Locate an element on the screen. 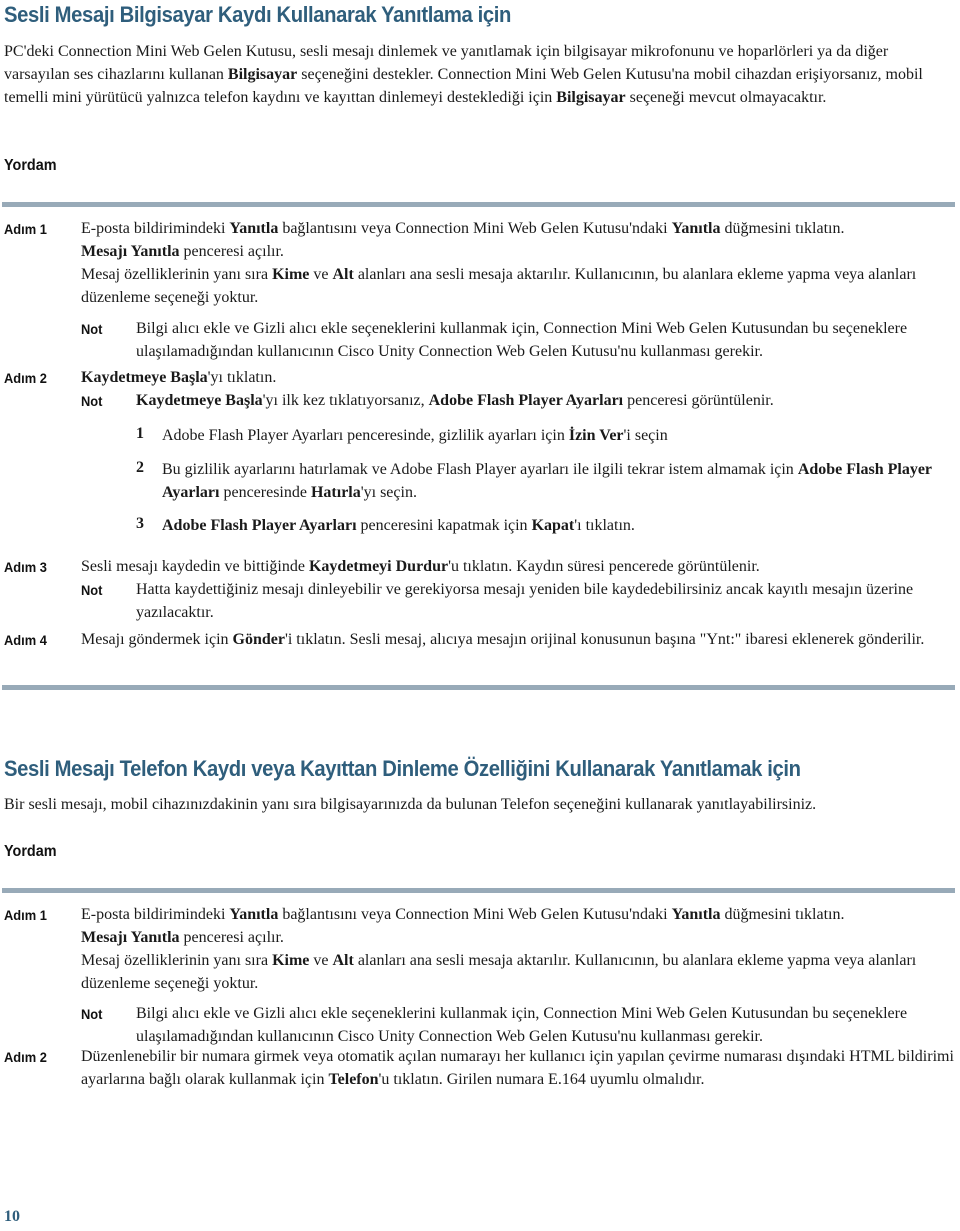 This screenshot has width=960, height=1231. section-1-bottom-rule is located at coordinates (478, 687).